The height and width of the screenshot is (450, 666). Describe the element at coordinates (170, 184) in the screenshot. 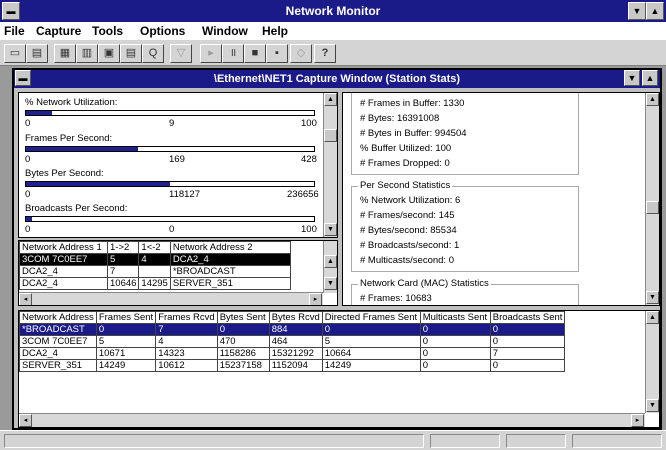

I see `bytes-bar` at that location.